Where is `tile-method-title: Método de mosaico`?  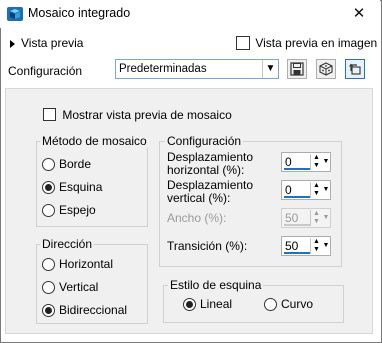
tile-method-title: Método de mosaico is located at coordinates (94, 141).